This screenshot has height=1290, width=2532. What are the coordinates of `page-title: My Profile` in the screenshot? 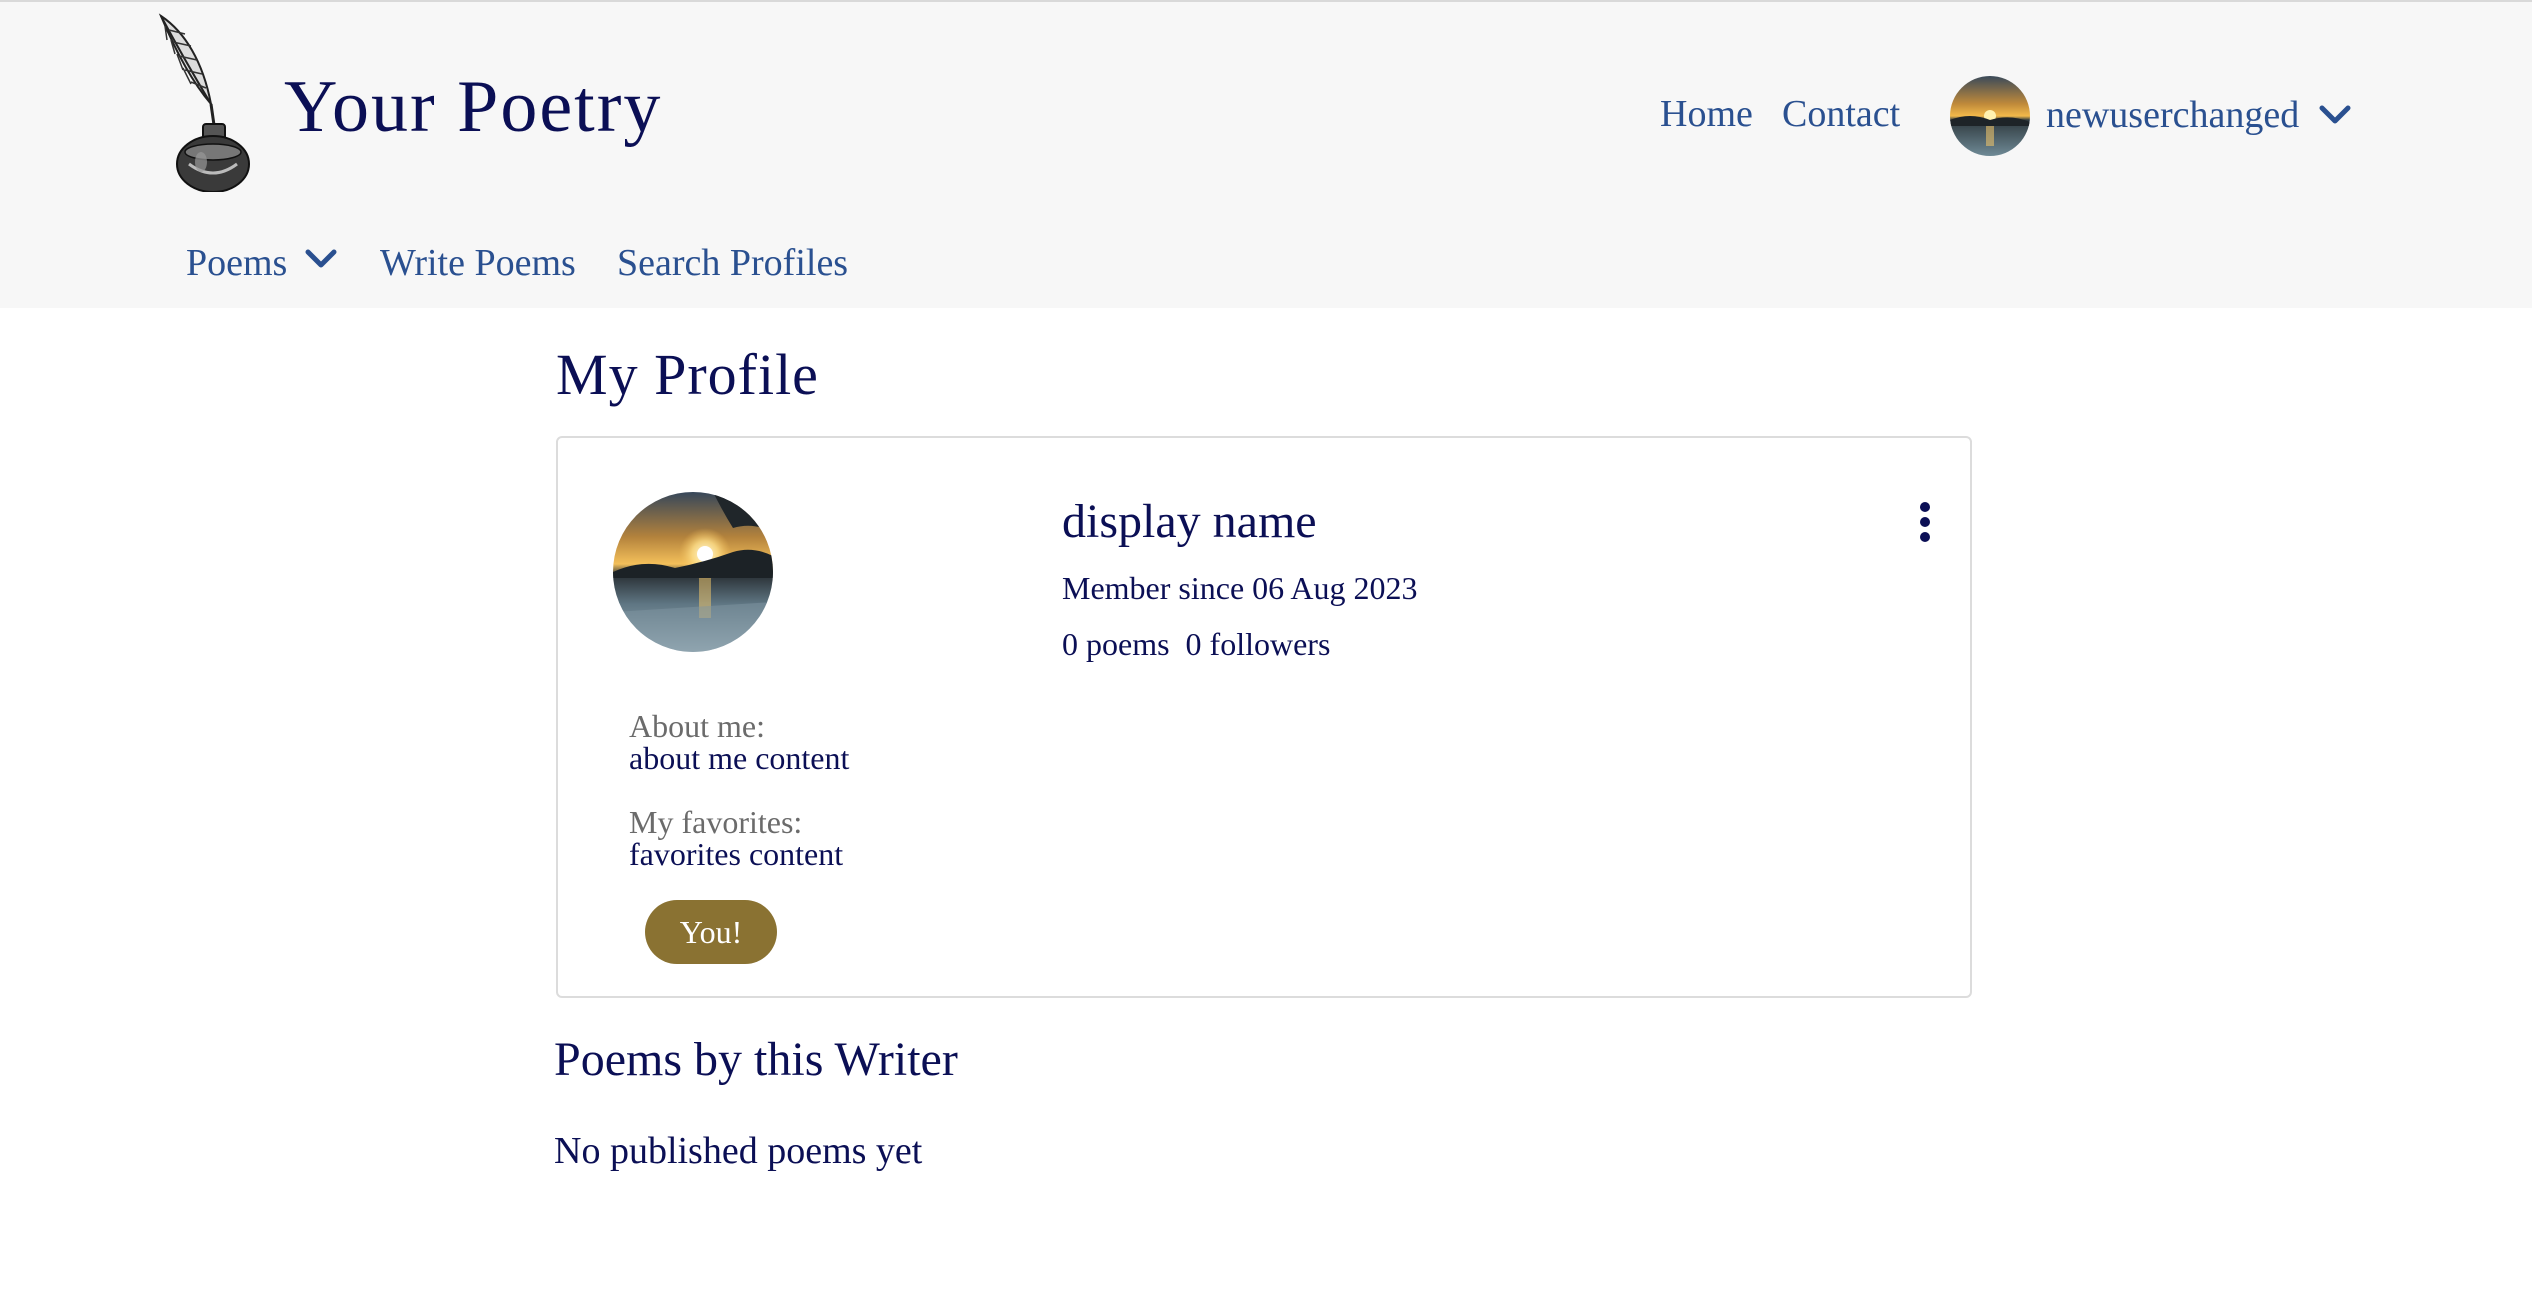 It's located at (687, 374).